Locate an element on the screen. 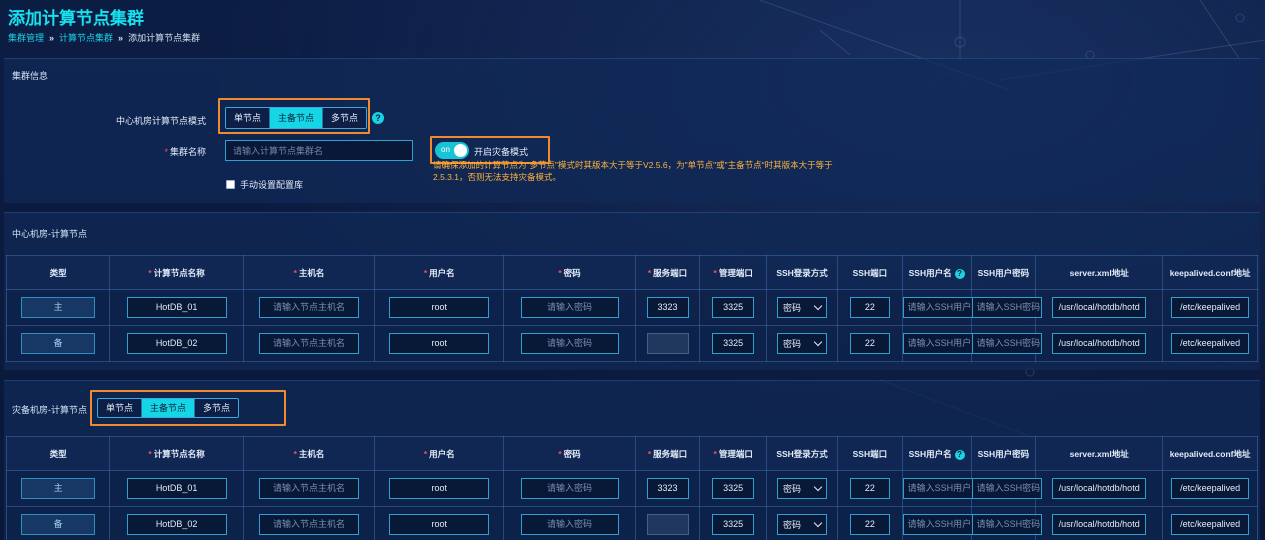  table-cell is located at coordinates (667, 343).